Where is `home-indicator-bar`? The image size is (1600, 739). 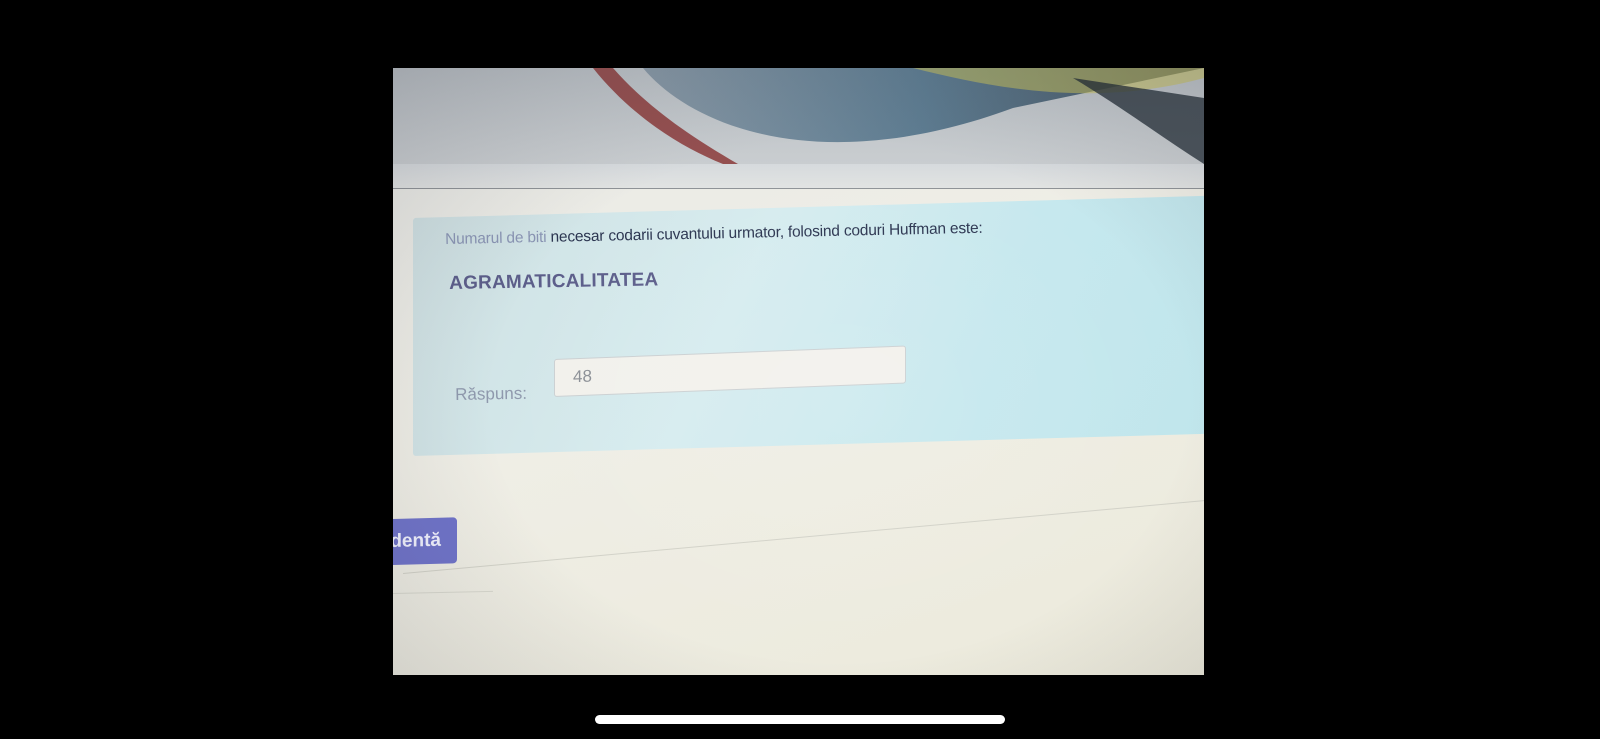
home-indicator-bar is located at coordinates (800, 719).